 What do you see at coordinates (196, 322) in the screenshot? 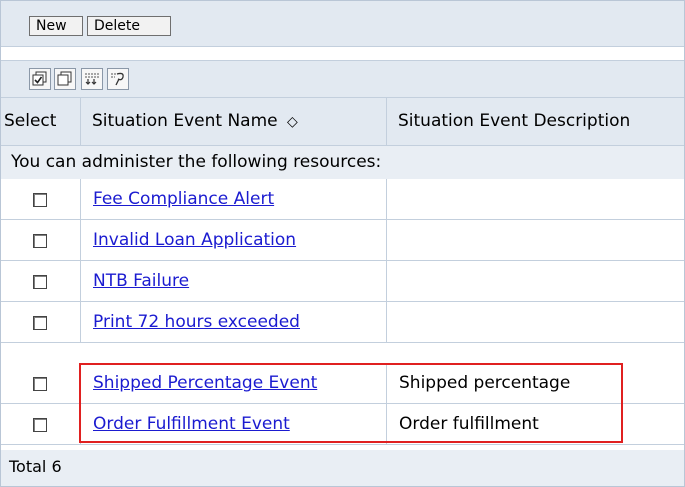
I see `event-name-link: Print 72 hours exceeded` at bounding box center [196, 322].